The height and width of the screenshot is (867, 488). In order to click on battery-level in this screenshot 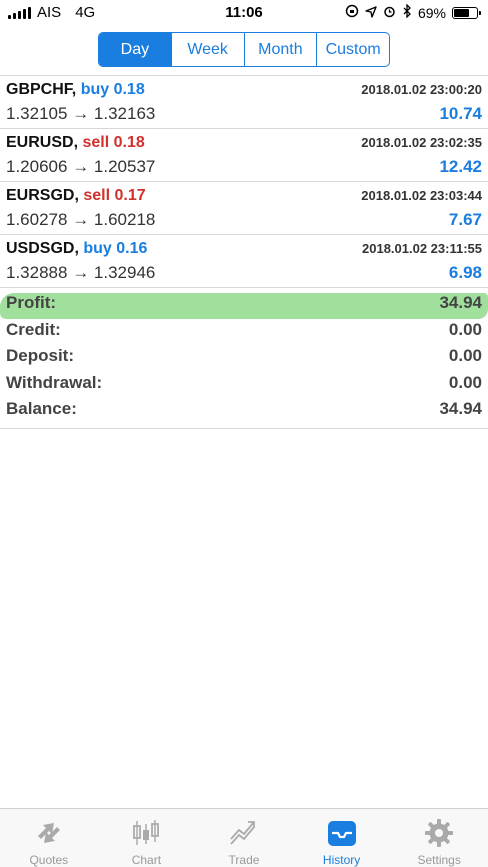, I will do `click(462, 12)`.